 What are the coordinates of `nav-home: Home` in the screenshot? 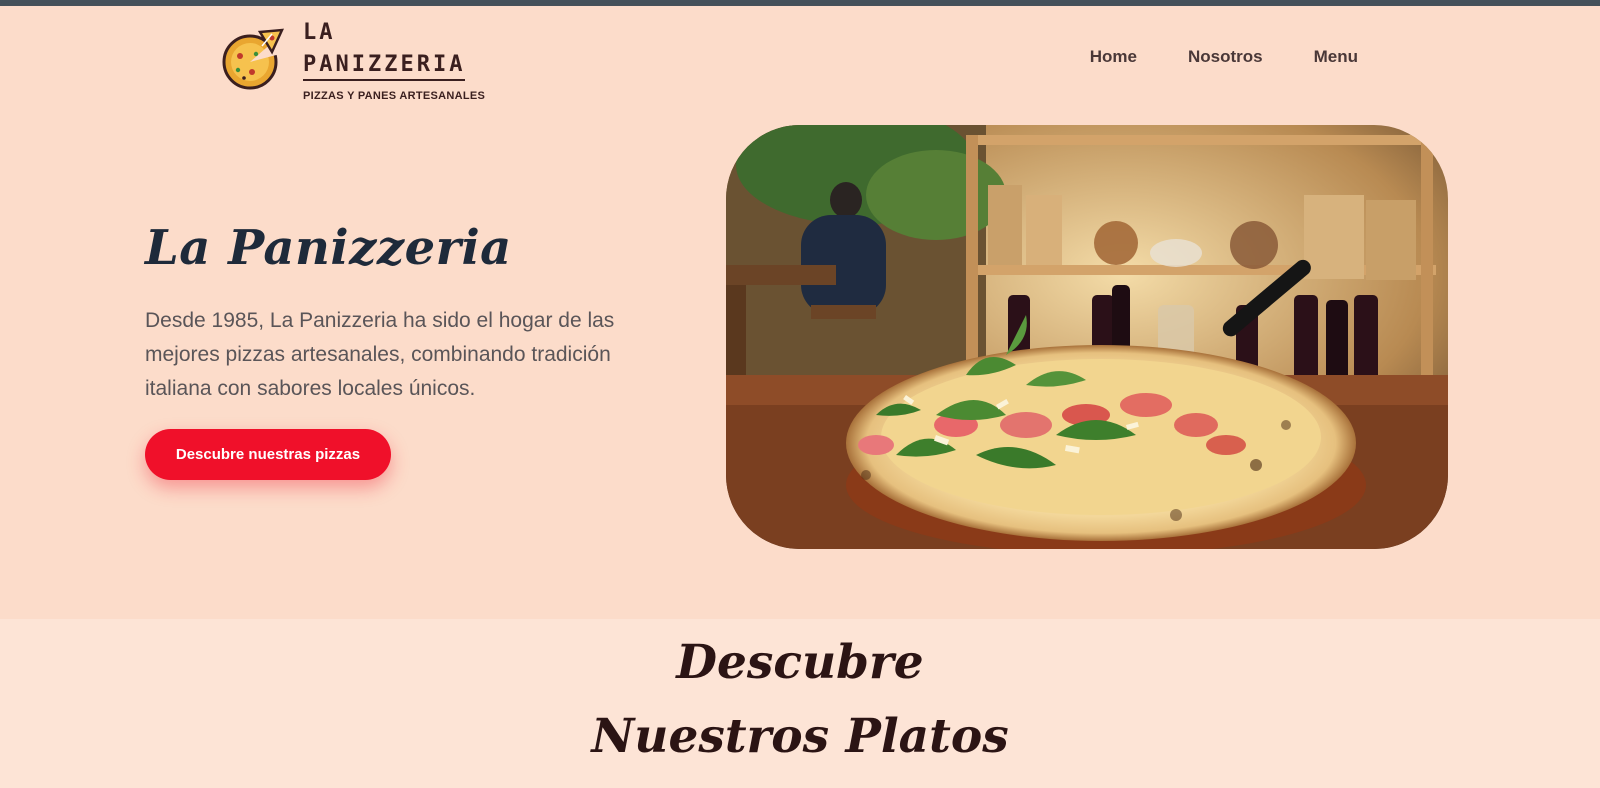 It's located at (1113, 57).